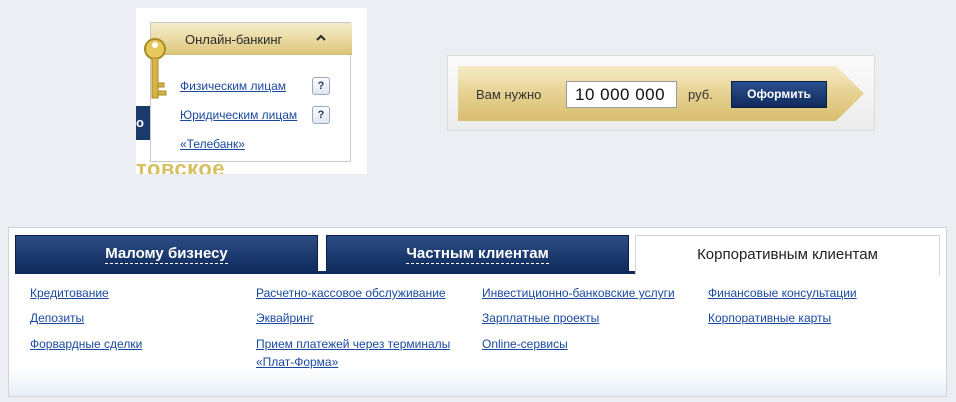 The image size is (956, 402). Describe the element at coordinates (69, 293) in the screenshot. I see `link-lending: Кредитование` at that location.